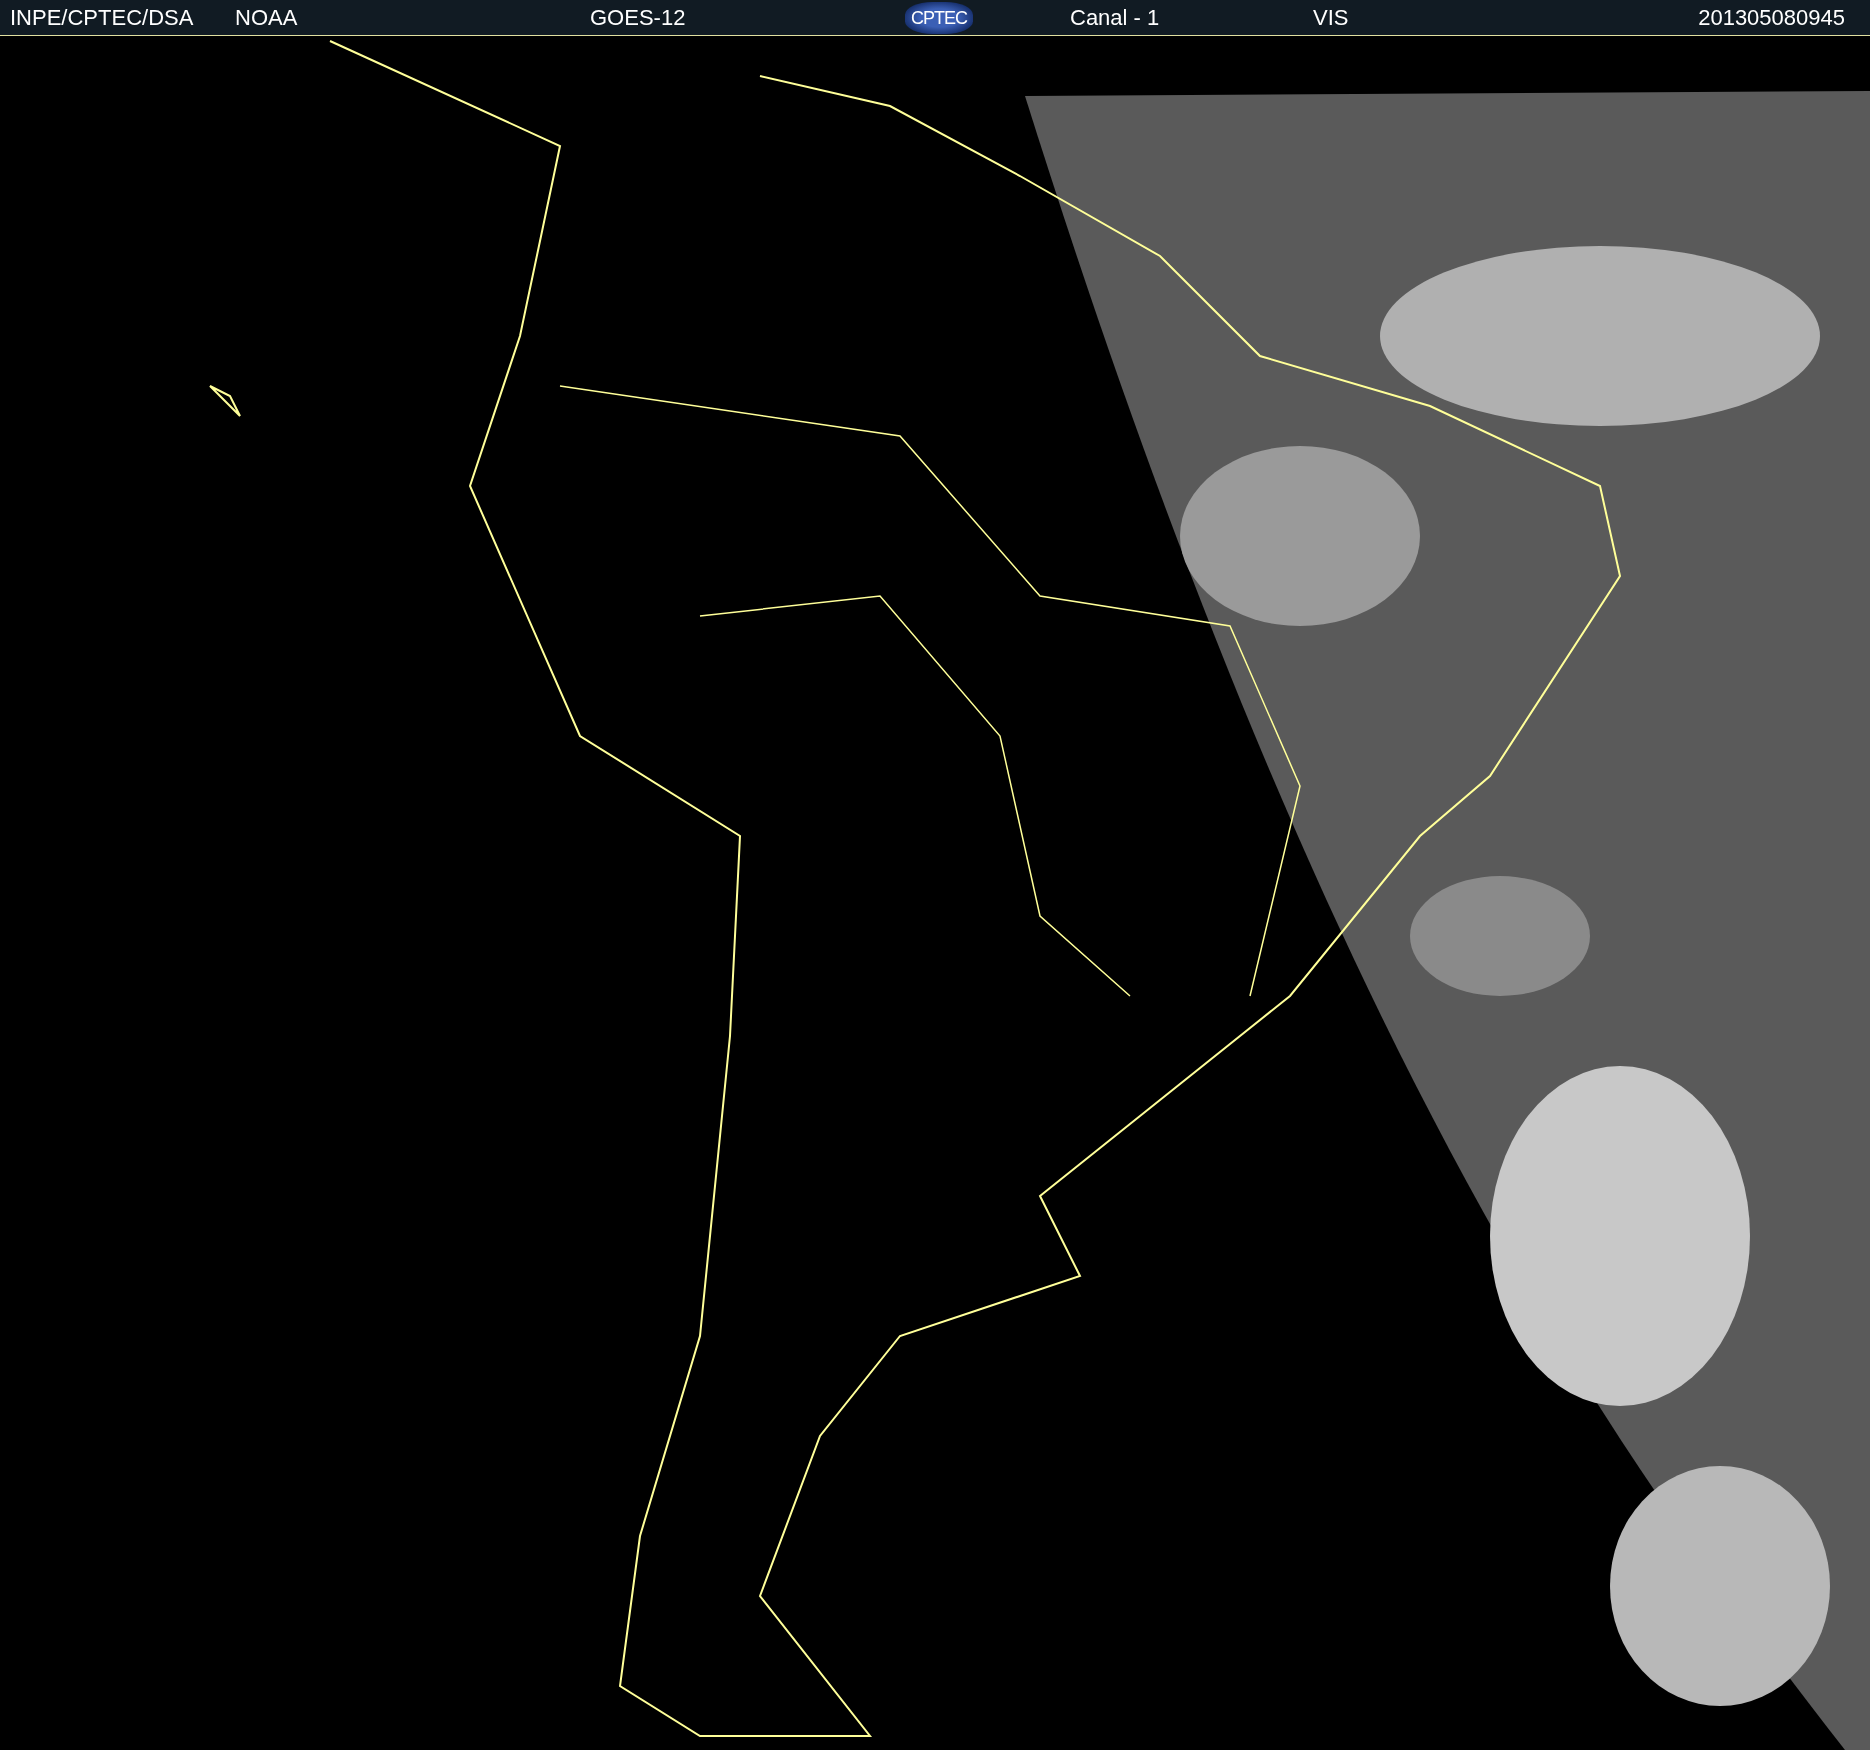 The width and height of the screenshot is (1870, 1750). Describe the element at coordinates (638, 17) in the screenshot. I see `header-label: GOES-12` at that location.